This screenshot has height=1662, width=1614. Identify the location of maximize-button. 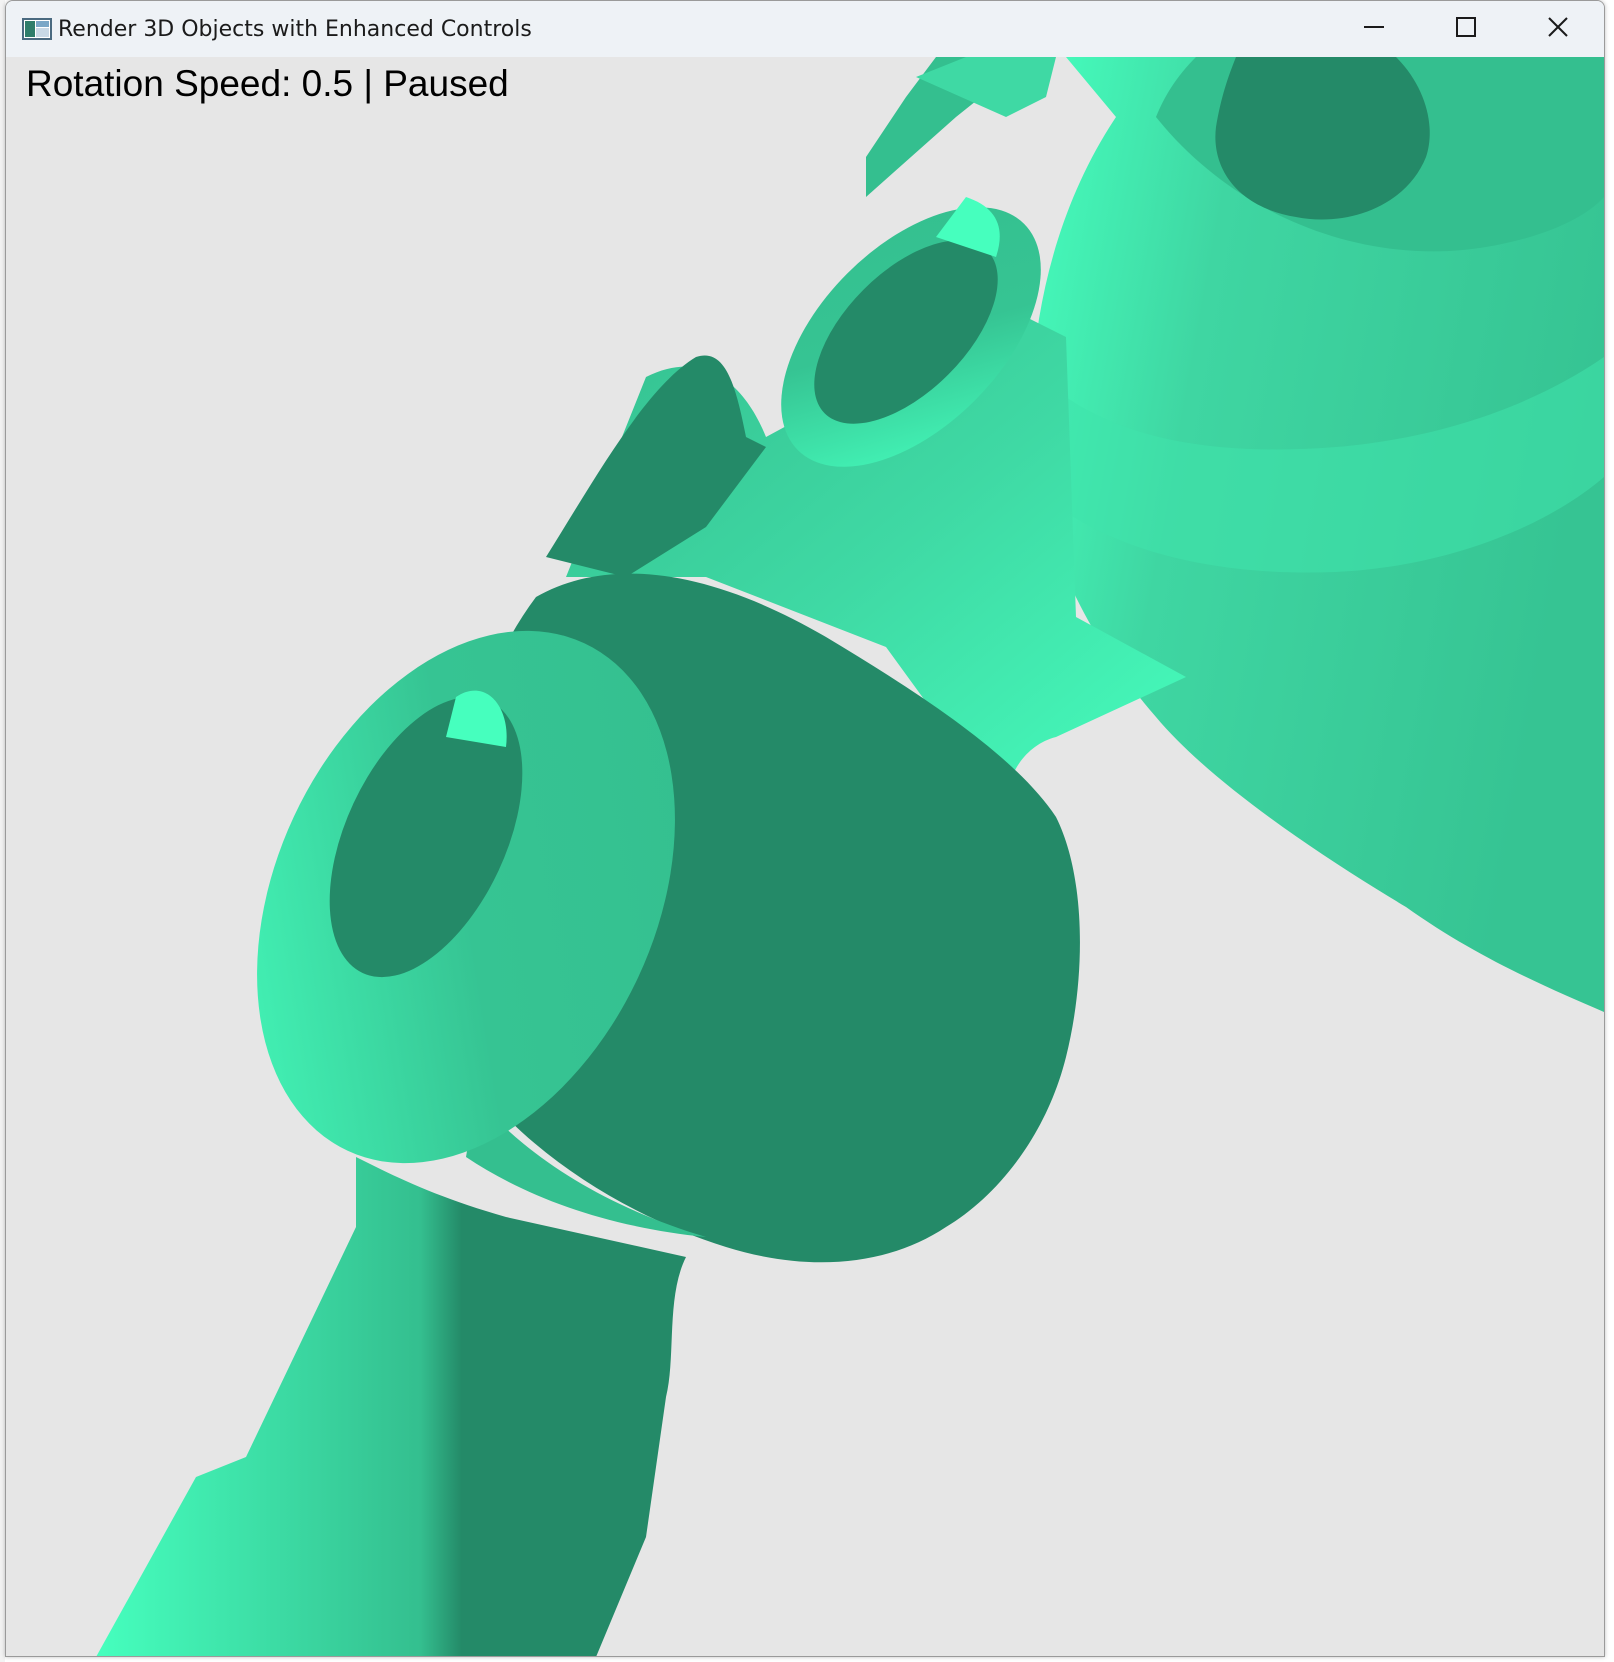
(1466, 27).